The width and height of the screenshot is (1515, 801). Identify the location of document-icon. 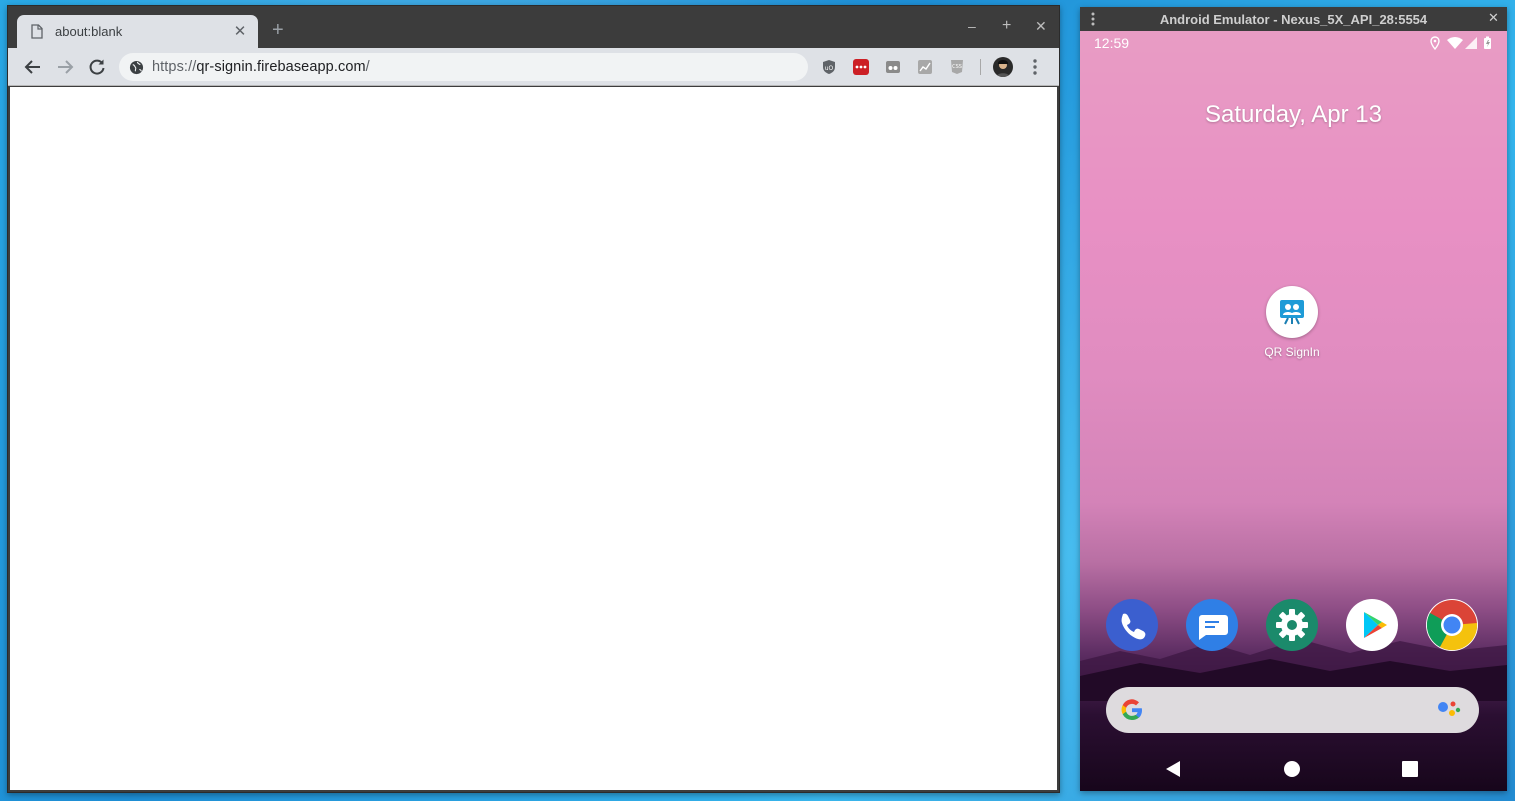
(37, 31).